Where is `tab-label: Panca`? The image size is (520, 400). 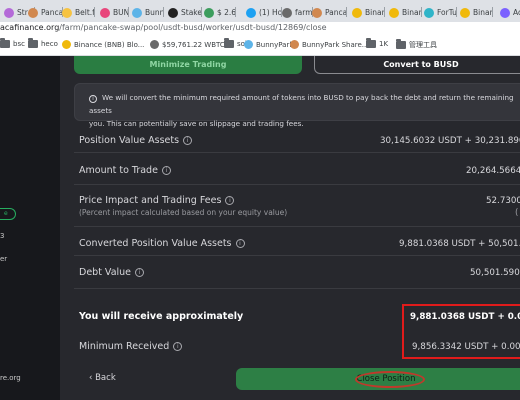
tab-label: Panca is located at coordinates (336, 12).